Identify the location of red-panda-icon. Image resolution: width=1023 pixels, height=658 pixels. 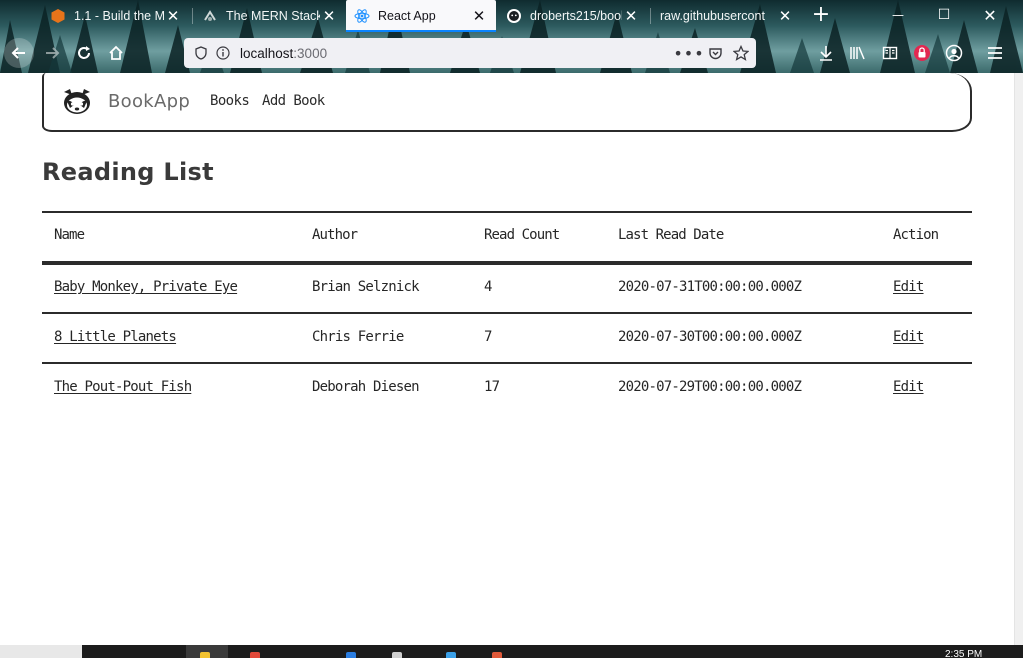
(77, 102).